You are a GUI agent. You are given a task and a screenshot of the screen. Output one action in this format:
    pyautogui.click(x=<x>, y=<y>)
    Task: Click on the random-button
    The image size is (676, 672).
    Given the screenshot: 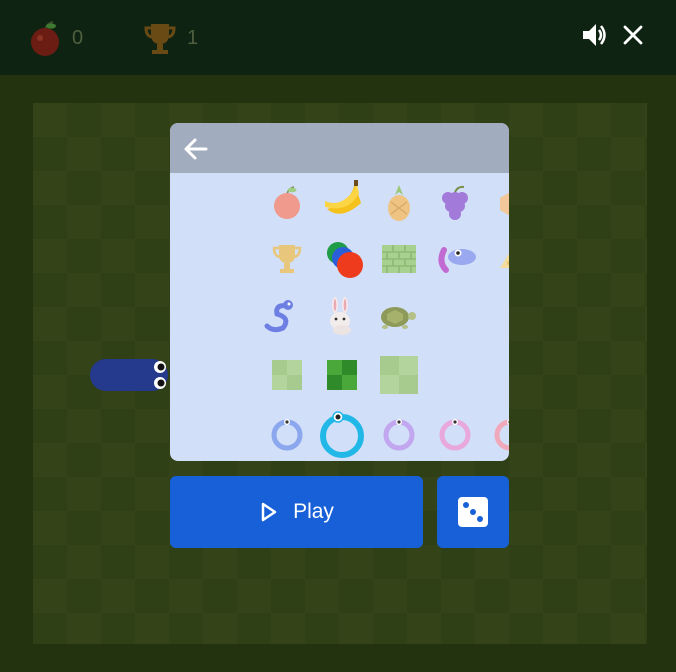 What is the action you would take?
    pyautogui.click(x=473, y=512)
    